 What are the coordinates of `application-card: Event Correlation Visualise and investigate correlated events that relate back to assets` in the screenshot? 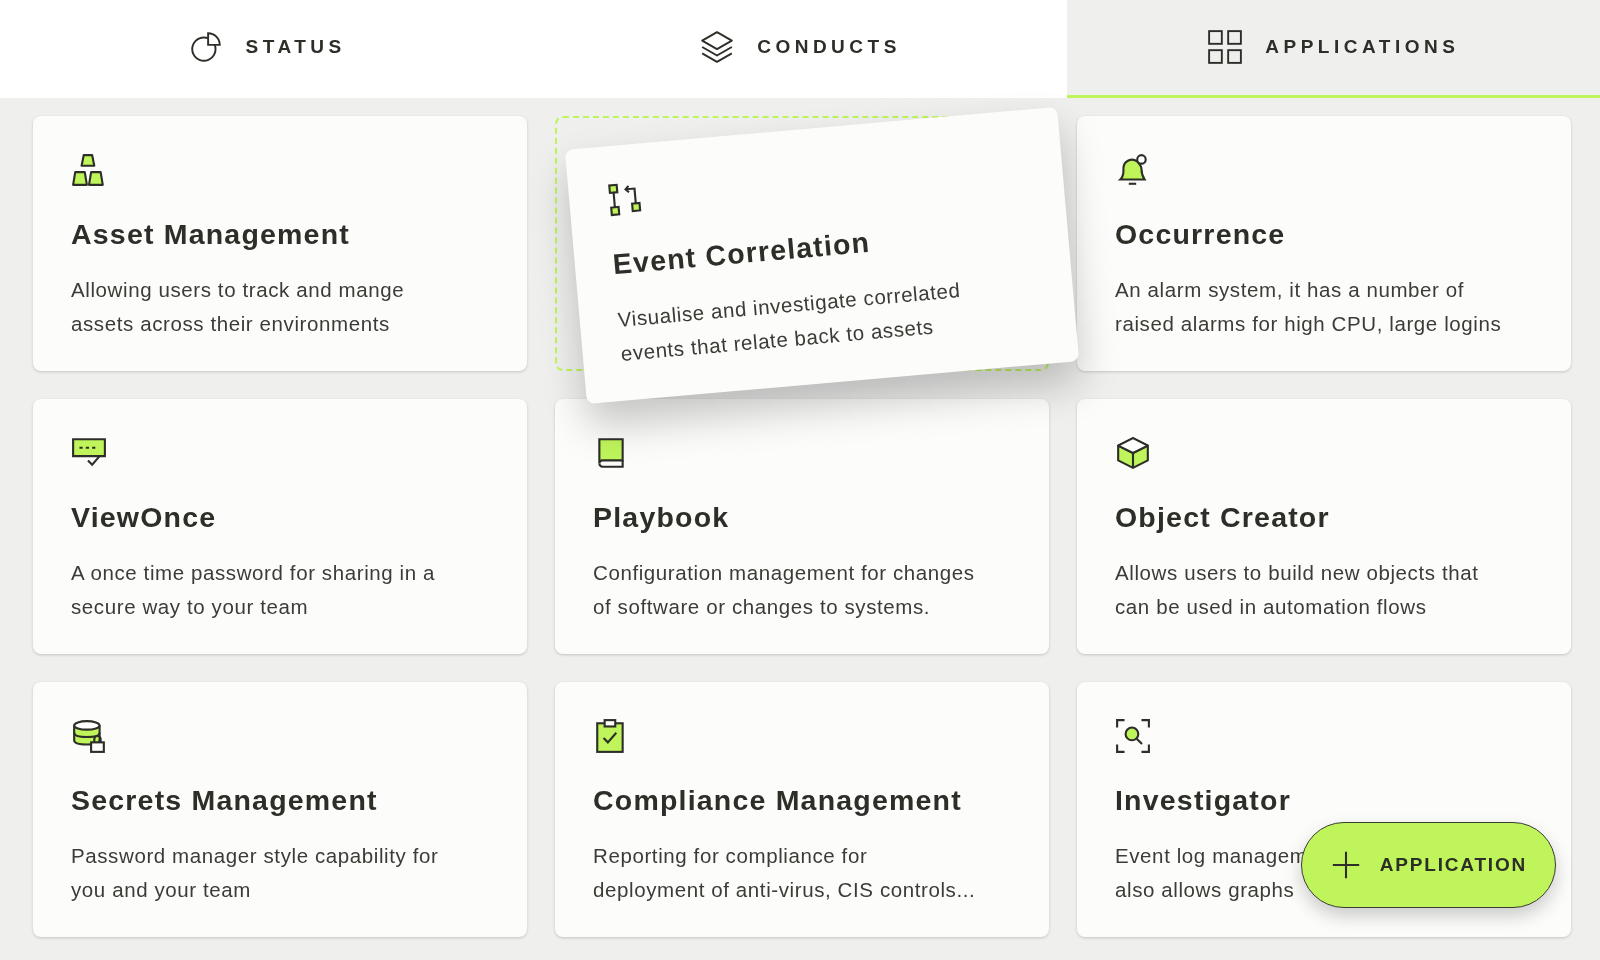 It's located at (822, 255).